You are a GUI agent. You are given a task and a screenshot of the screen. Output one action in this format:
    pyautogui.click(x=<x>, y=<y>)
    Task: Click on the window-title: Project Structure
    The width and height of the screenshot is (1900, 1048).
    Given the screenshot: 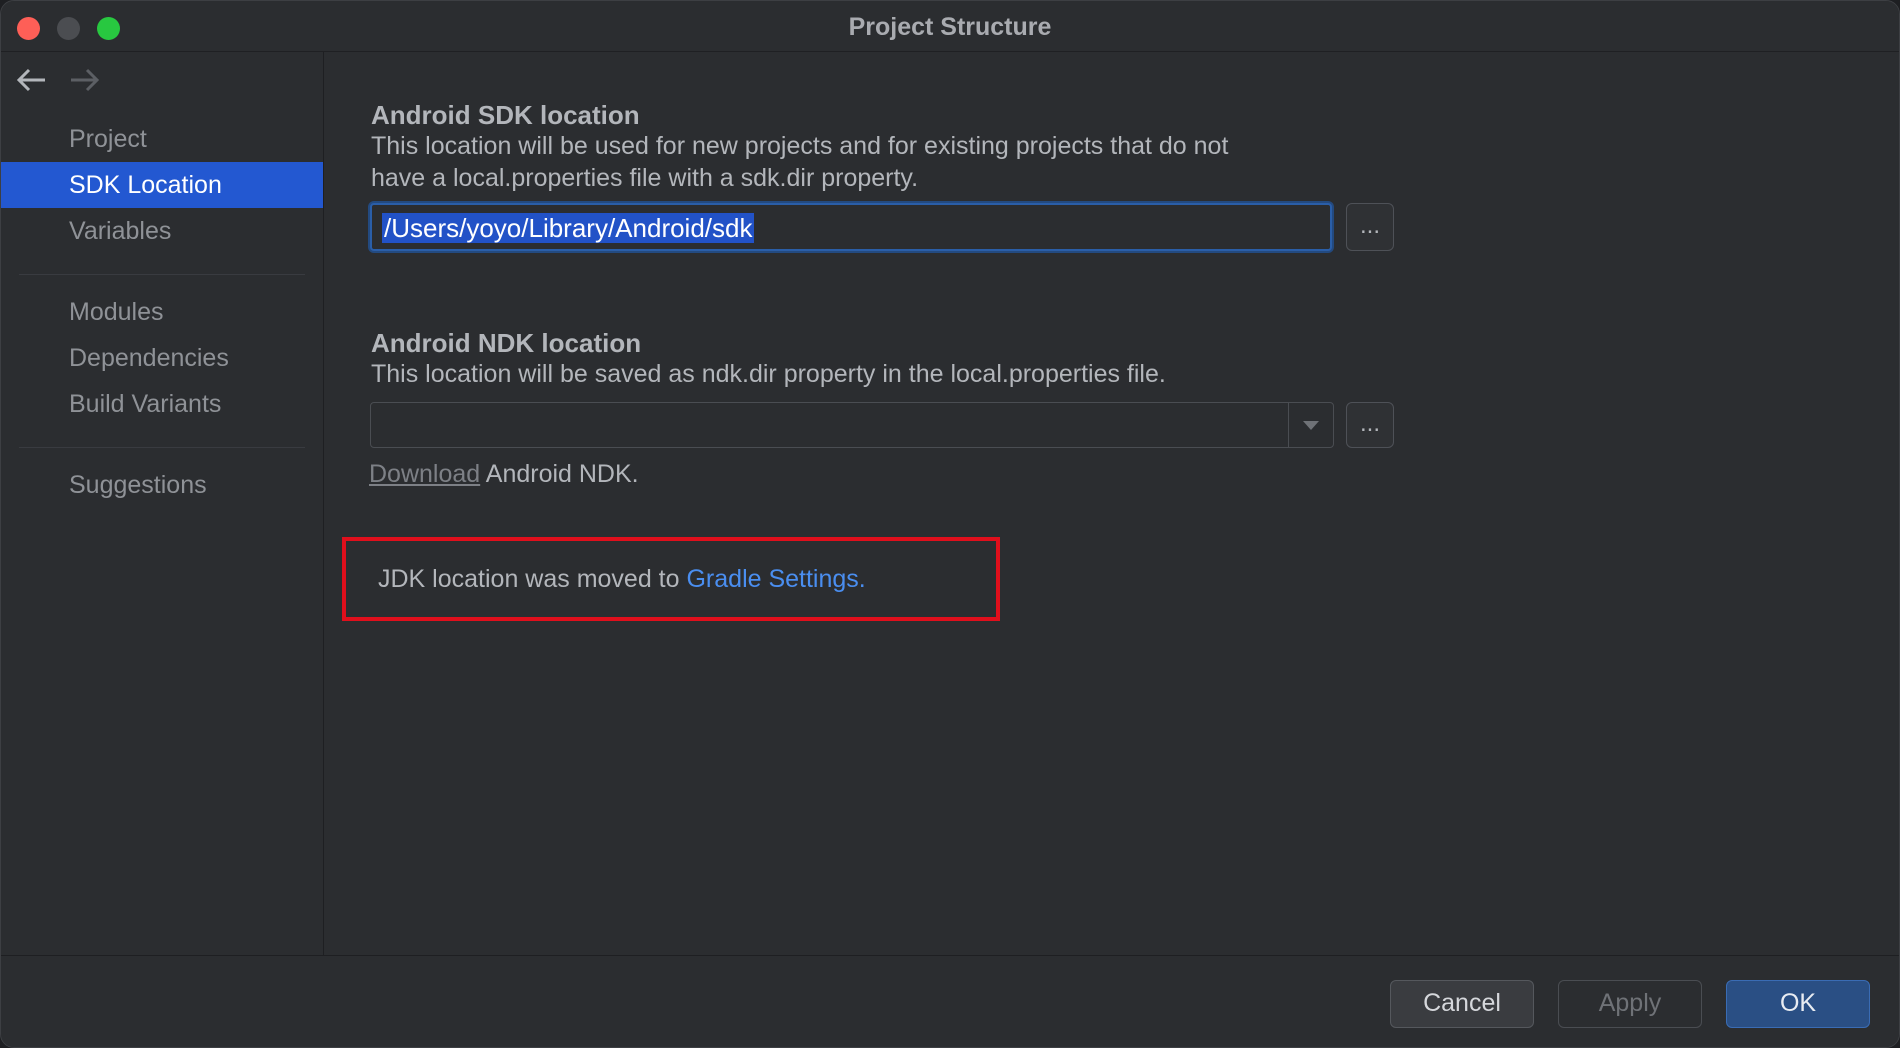 What is the action you would take?
    pyautogui.click(x=950, y=27)
    